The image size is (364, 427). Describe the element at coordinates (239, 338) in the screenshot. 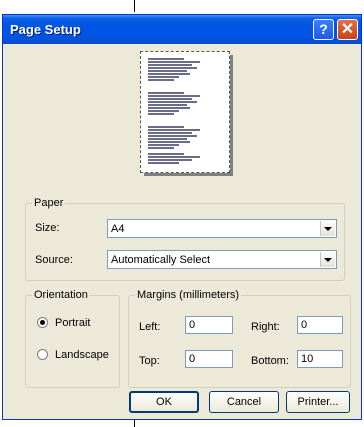

I see `margins-group: Margins (millimeters)` at that location.